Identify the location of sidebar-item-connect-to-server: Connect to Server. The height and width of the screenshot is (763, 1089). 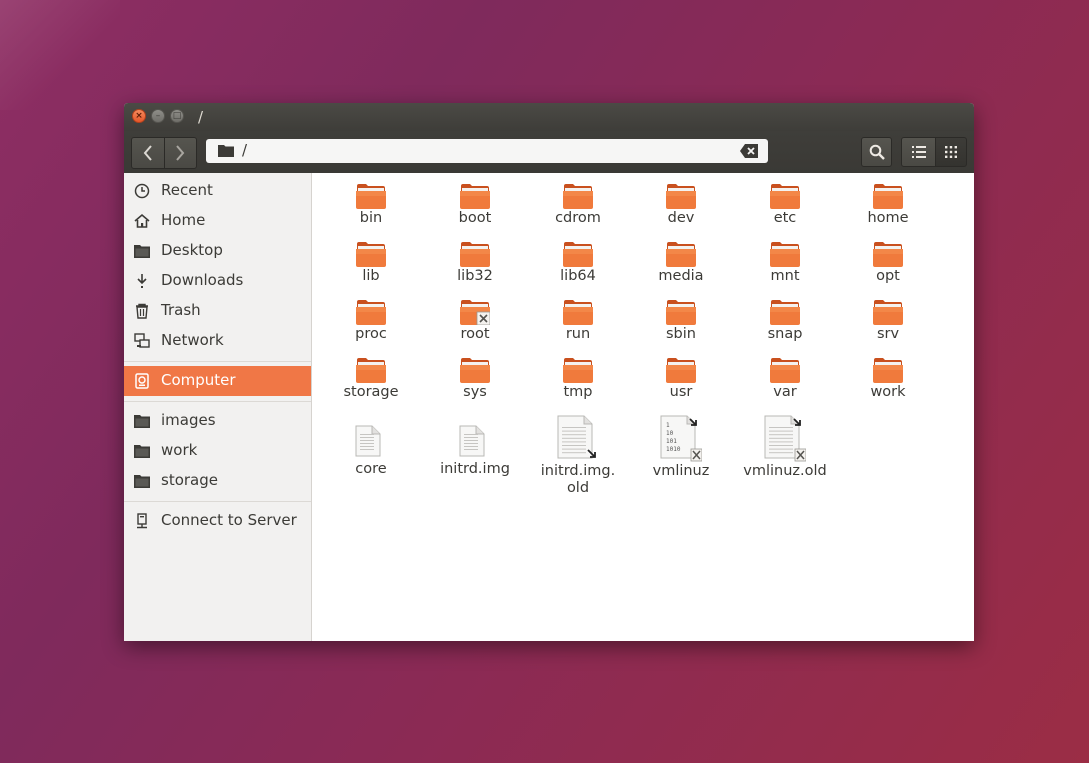
(217, 521).